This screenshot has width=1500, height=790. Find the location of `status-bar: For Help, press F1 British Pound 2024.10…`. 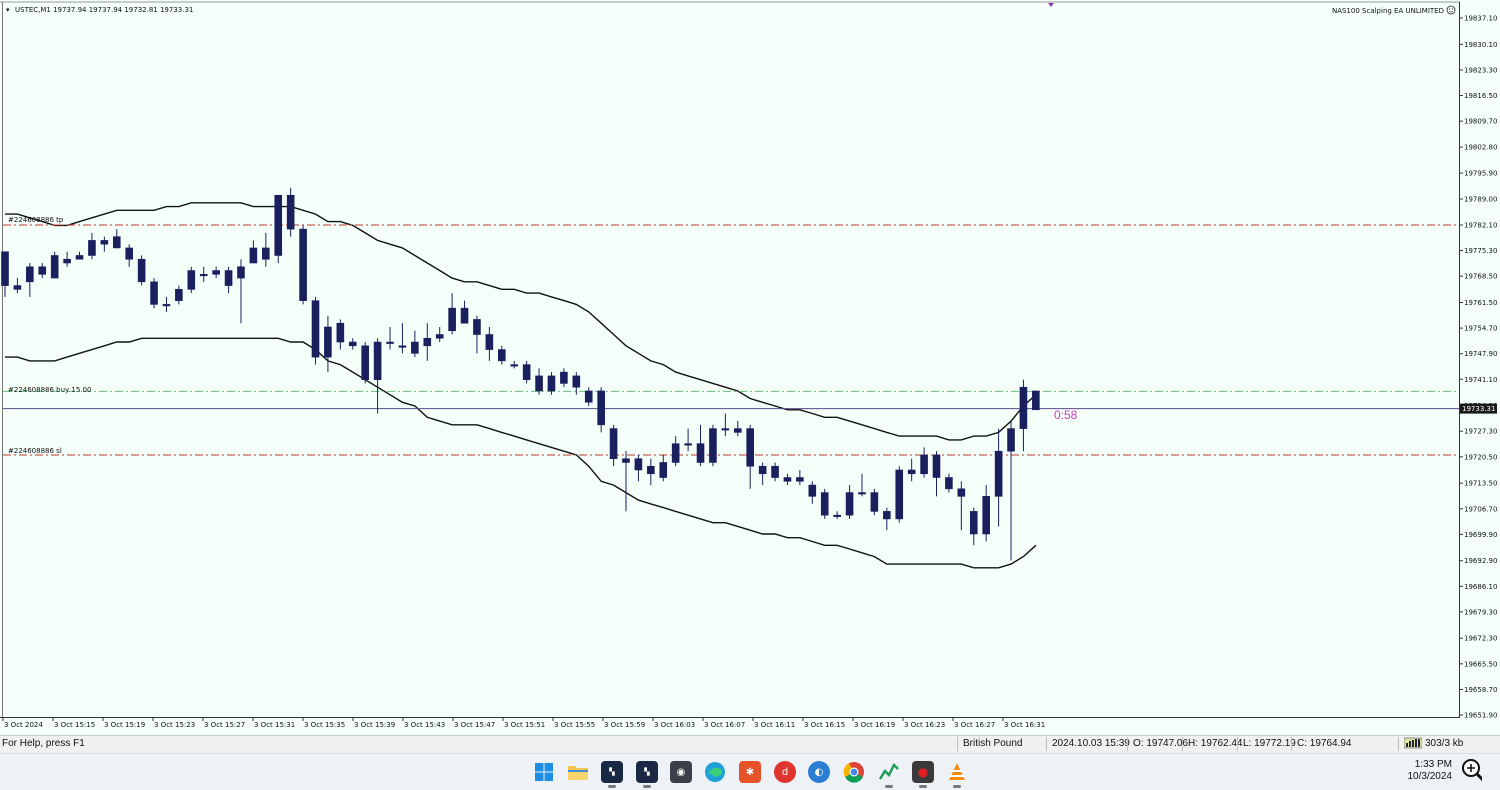

status-bar: For Help, press F1 British Pound 2024.10… is located at coordinates (750, 744).